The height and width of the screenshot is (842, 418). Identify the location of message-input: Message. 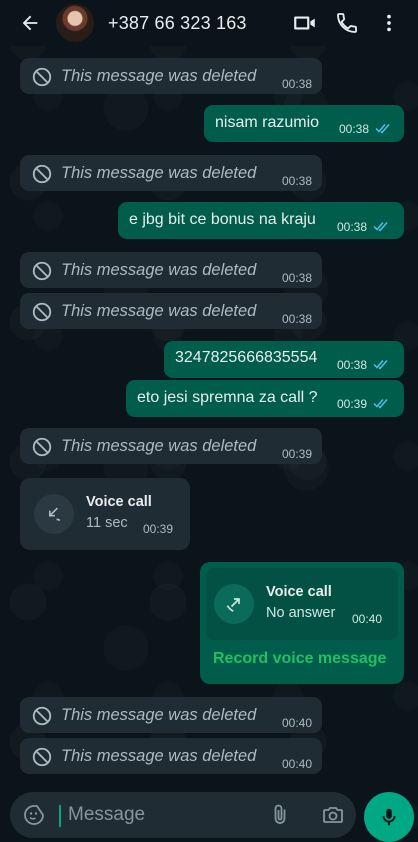
(106, 815).